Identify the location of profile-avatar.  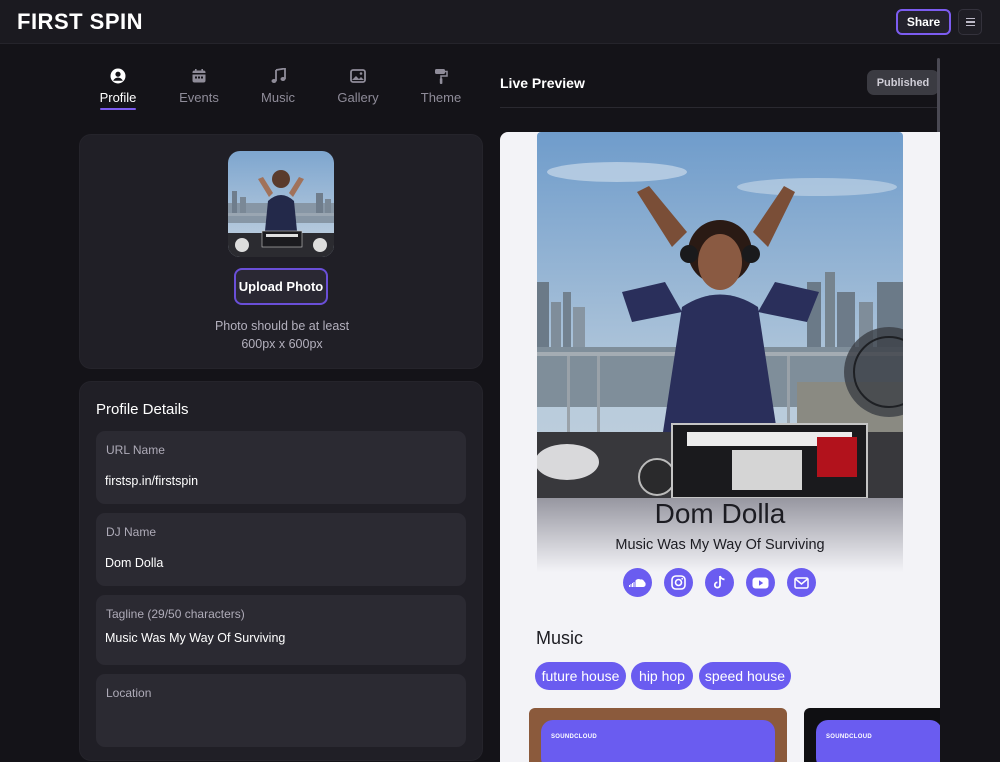
(281, 204).